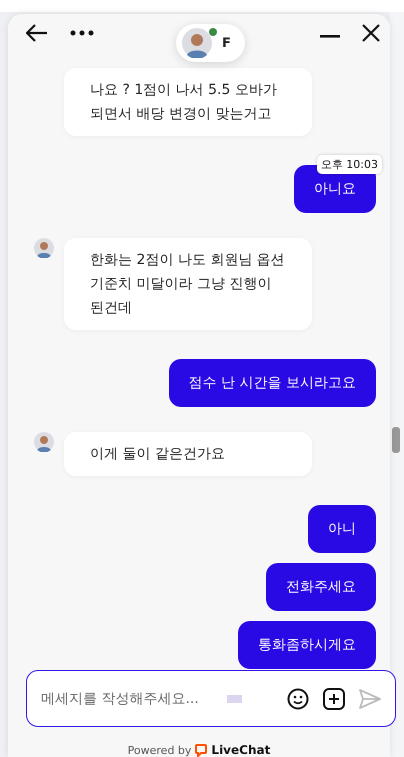 The image size is (404, 757). I want to click on scrollbar-thumb, so click(396, 440).